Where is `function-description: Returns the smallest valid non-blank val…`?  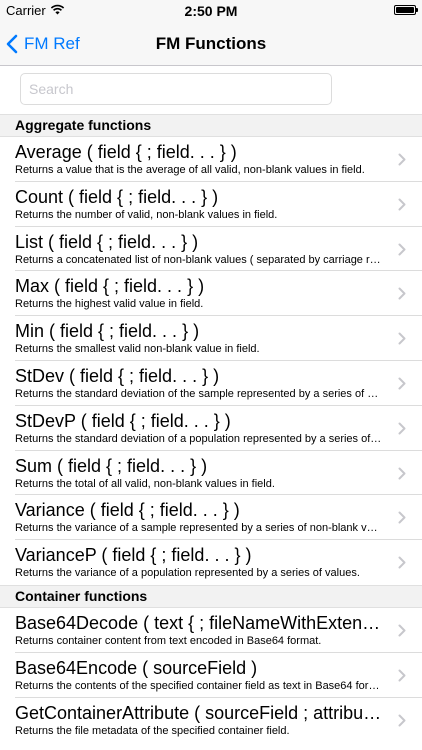 function-description: Returns the smallest valid non-blank val… is located at coordinates (137, 349).